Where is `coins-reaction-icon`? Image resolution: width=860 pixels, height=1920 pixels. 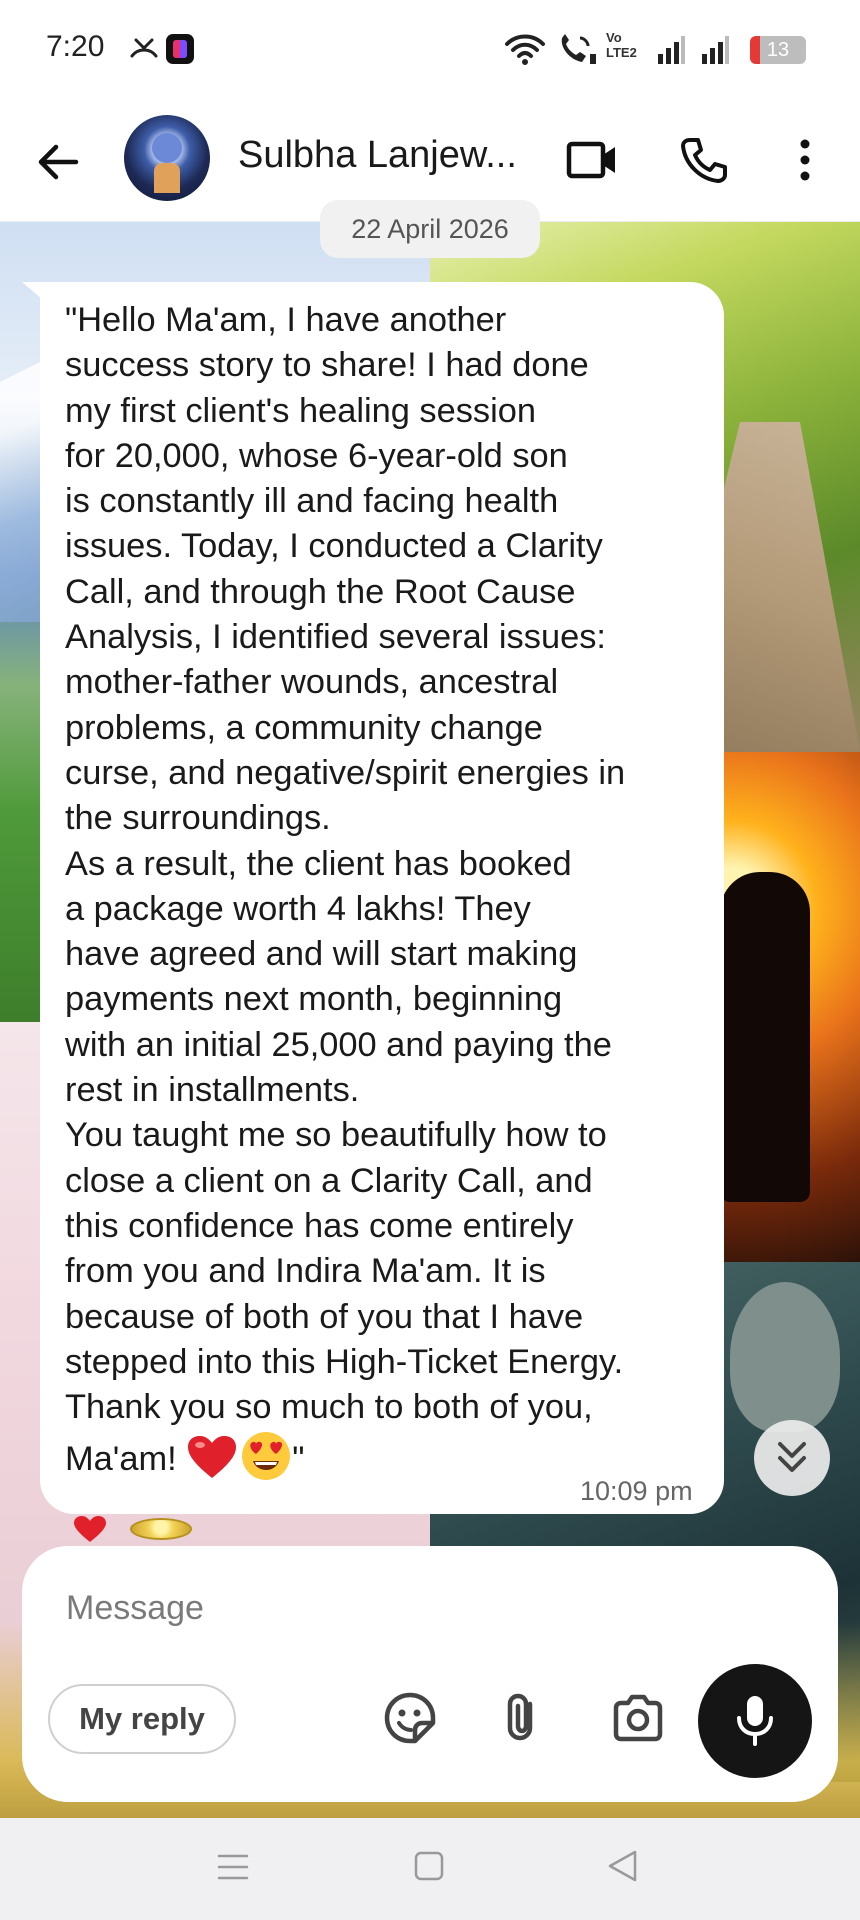 coins-reaction-icon is located at coordinates (161, 1529).